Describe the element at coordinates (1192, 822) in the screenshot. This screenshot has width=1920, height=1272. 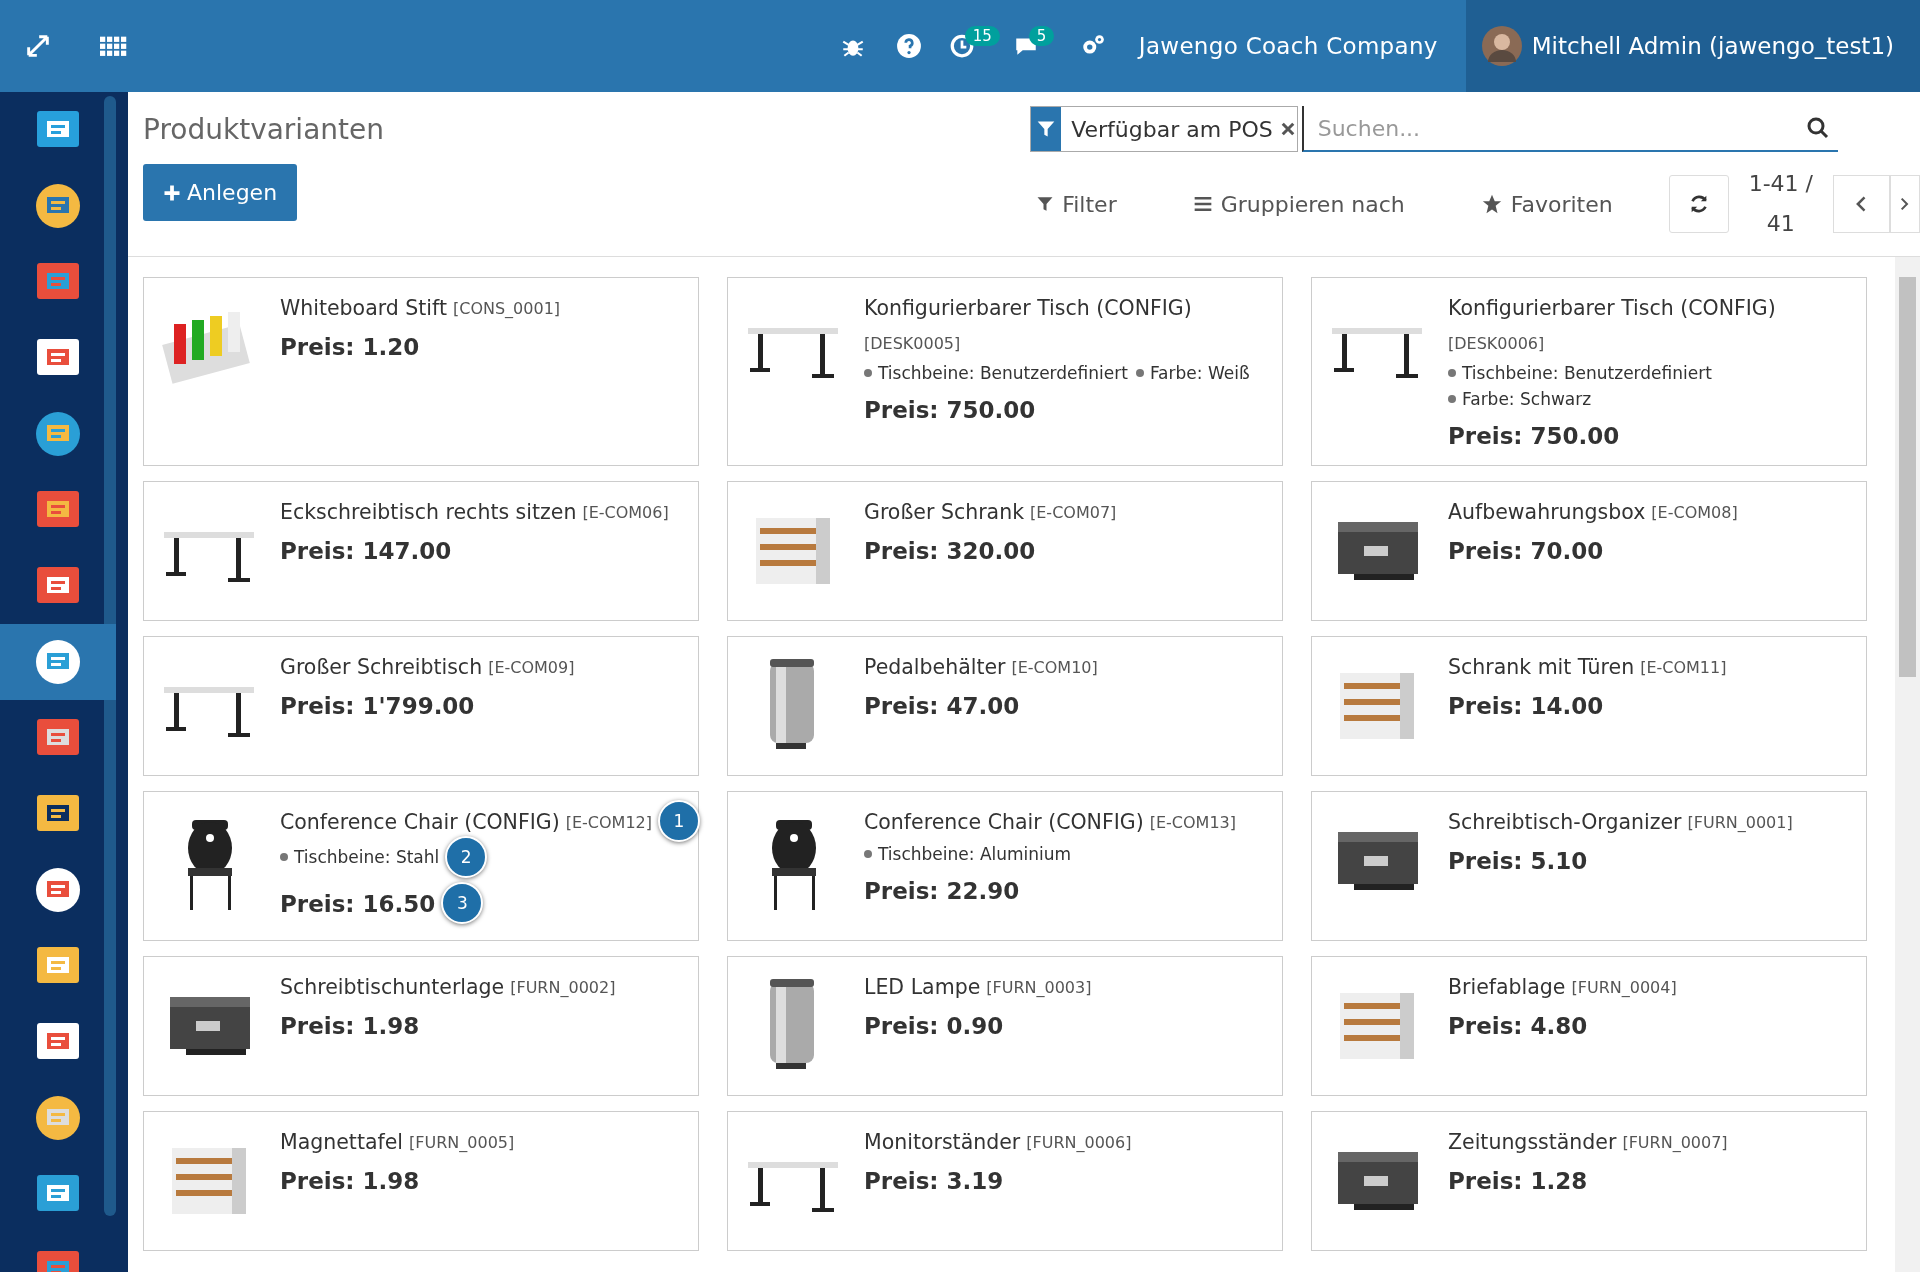
I see `product-reference: [E-COM13]` at that location.